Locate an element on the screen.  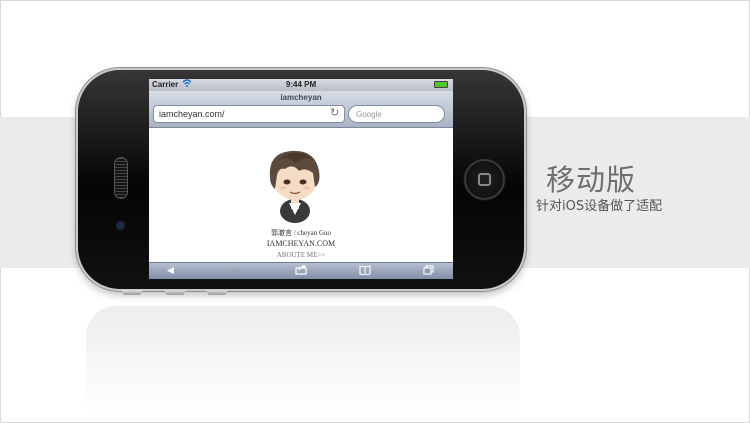
browser-nav-bar: iamcheyan iamcheyan.com/ ↻ Google is located at coordinates (301, 109).